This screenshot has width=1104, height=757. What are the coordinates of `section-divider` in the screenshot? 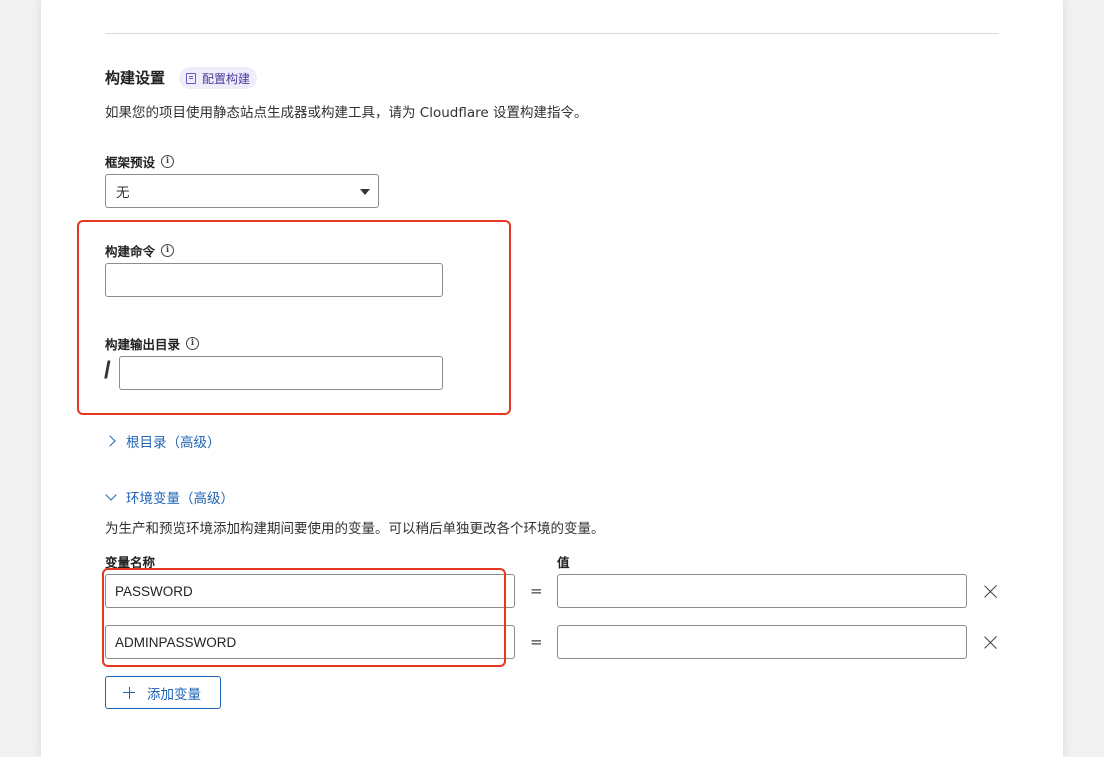 It's located at (552, 33).